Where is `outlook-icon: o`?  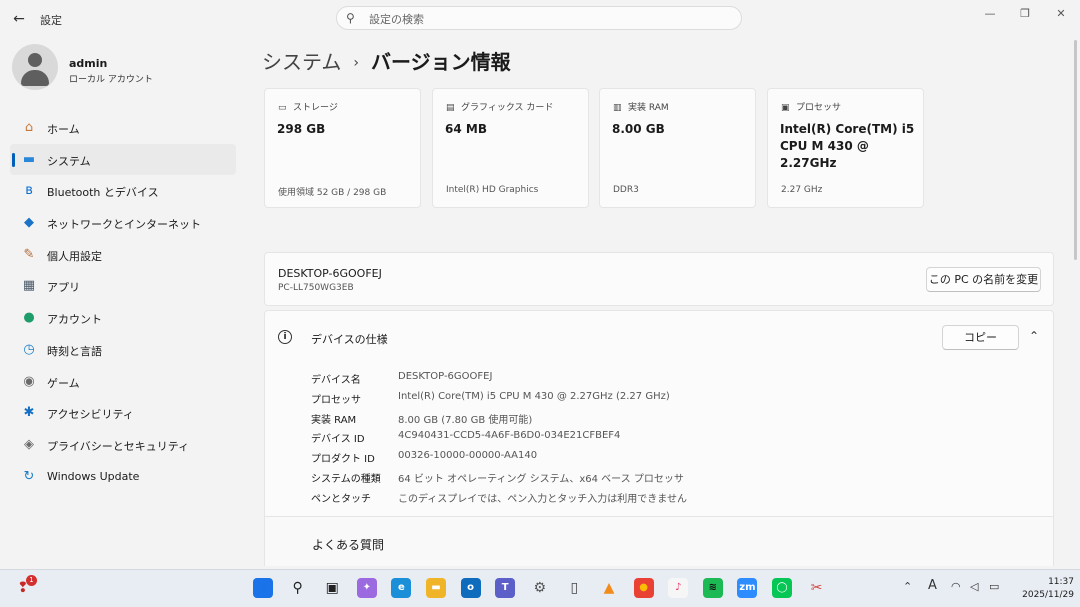 outlook-icon: o is located at coordinates (470, 588).